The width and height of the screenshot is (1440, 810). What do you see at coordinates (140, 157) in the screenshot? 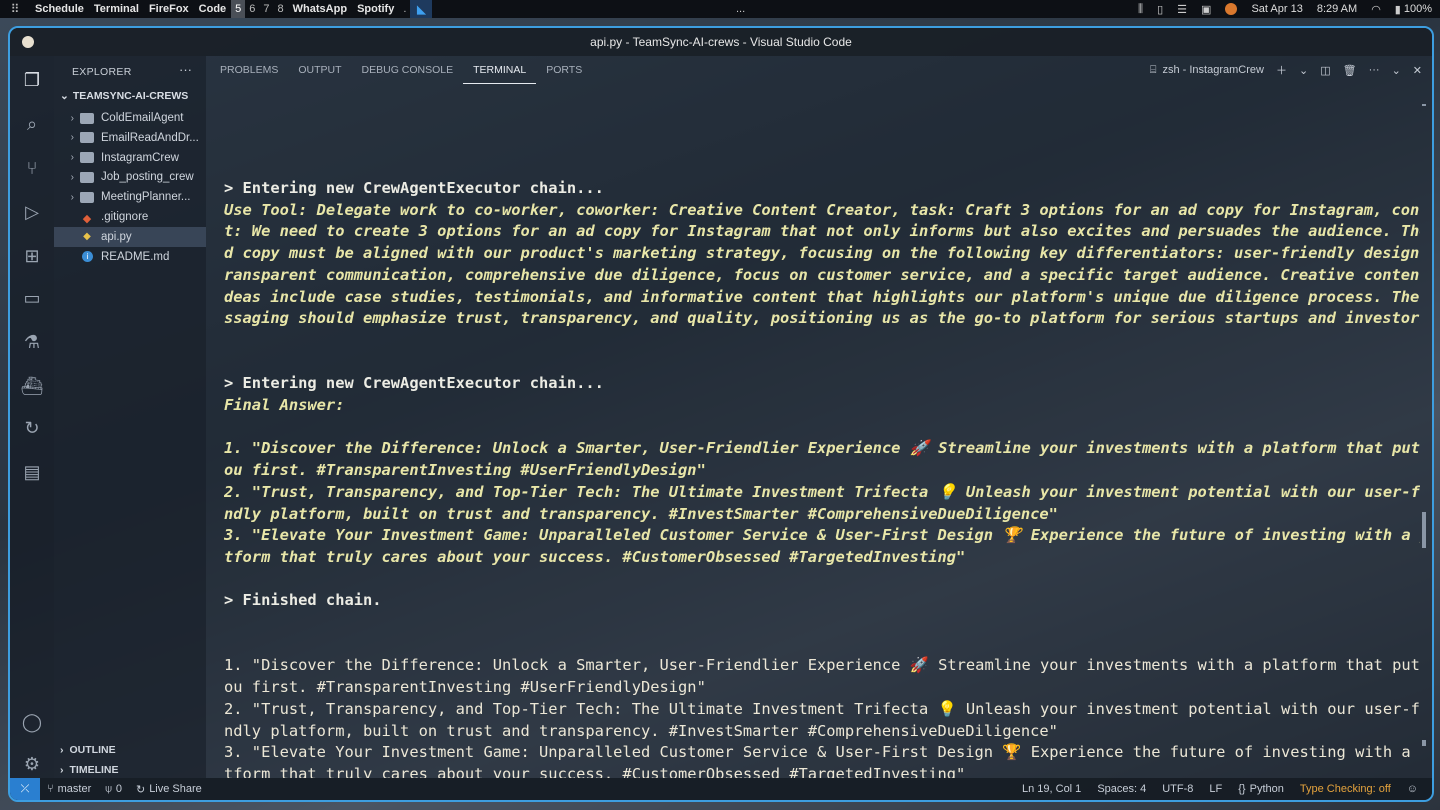
I see `tree-item-label: InstagramCrew` at bounding box center [140, 157].